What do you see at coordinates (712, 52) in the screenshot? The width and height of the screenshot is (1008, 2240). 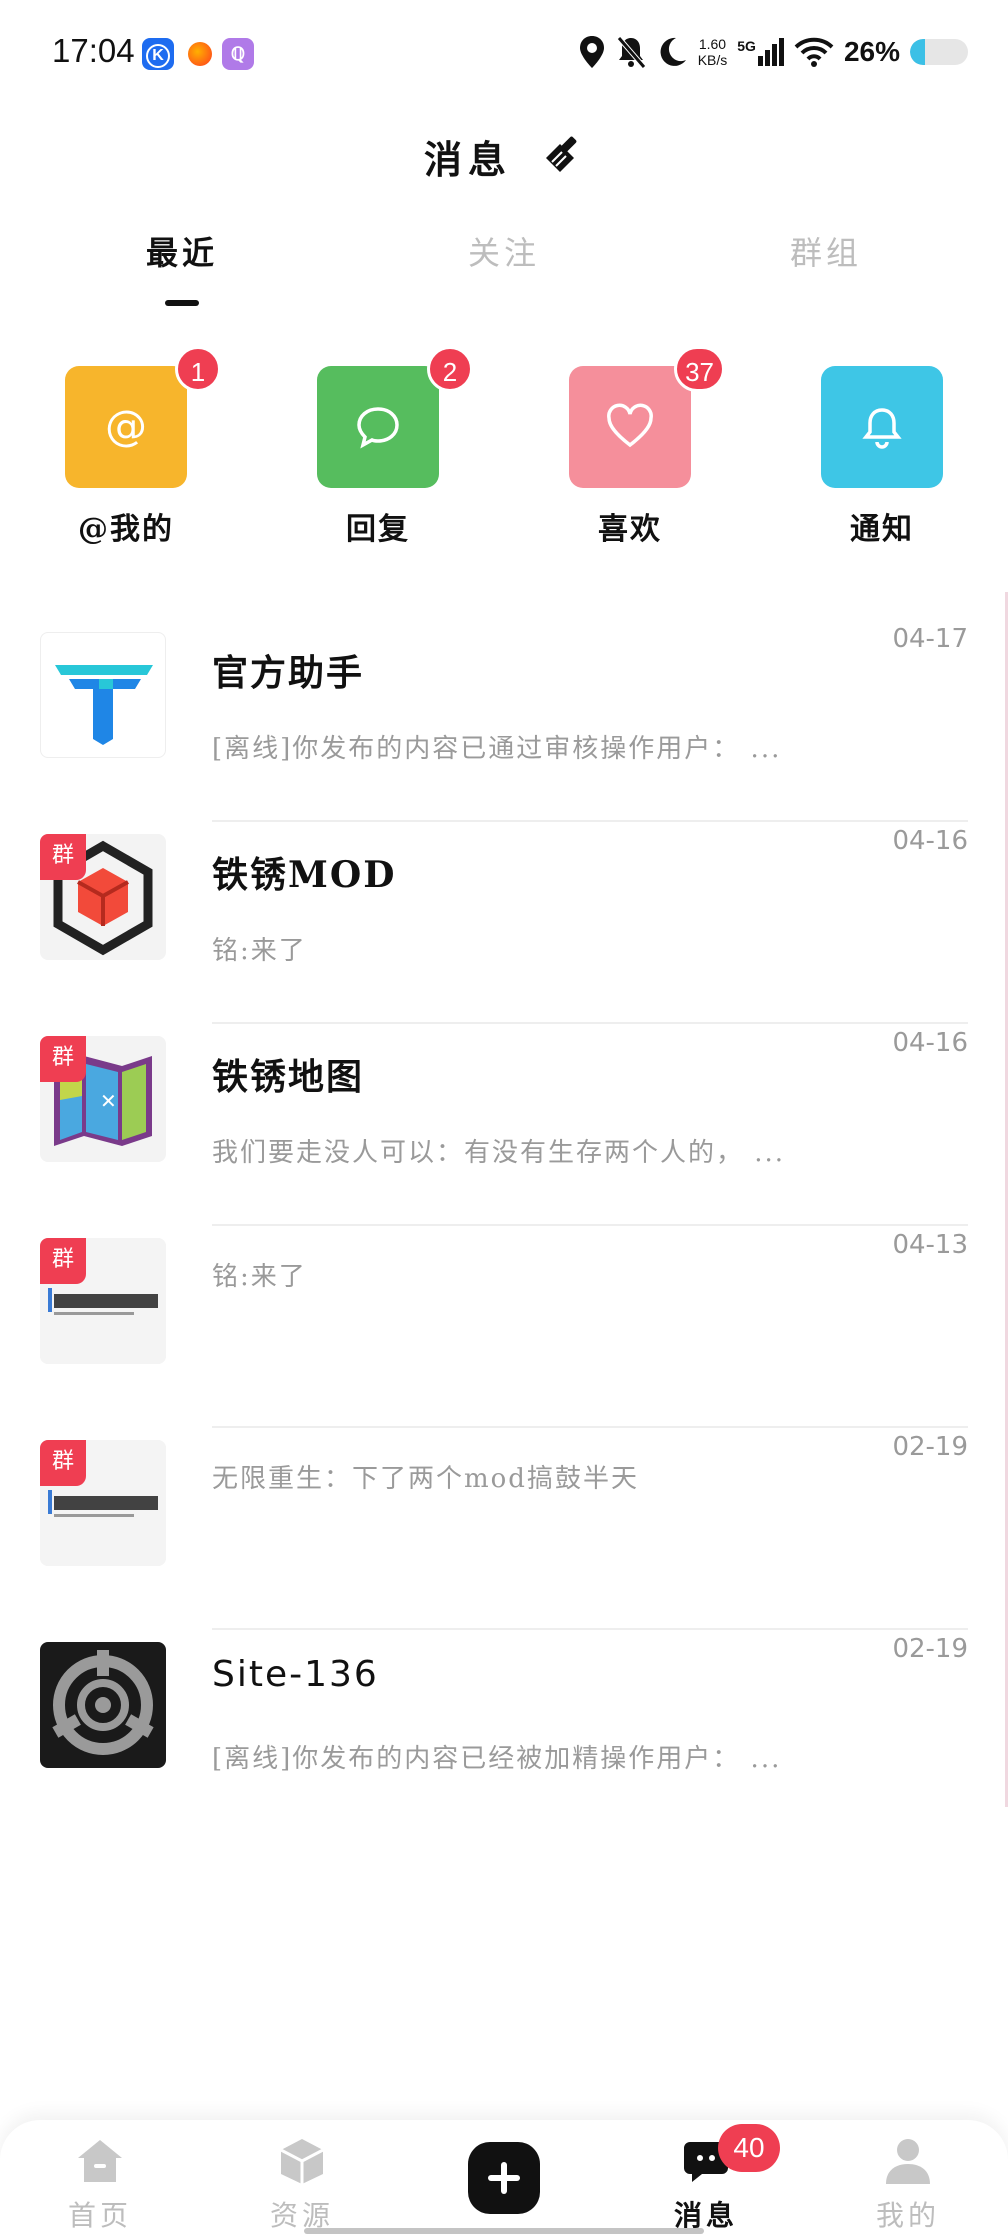 I see `network-speed: 1.60 KB/s` at bounding box center [712, 52].